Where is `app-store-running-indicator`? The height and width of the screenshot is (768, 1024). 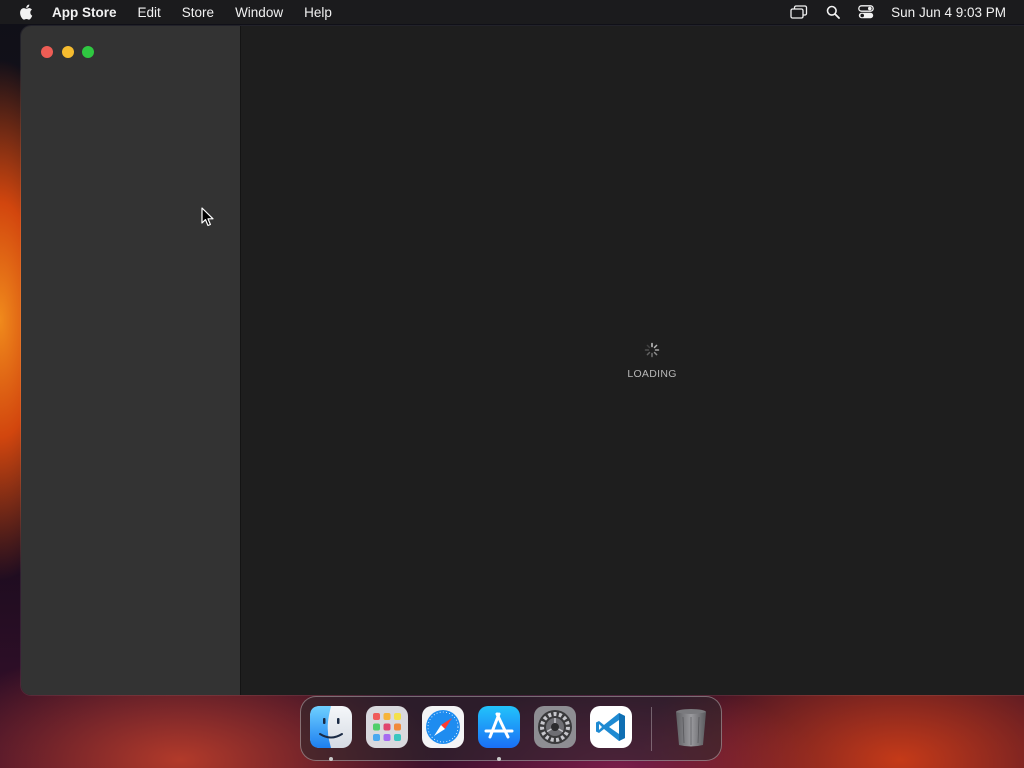 app-store-running-indicator is located at coordinates (499, 759).